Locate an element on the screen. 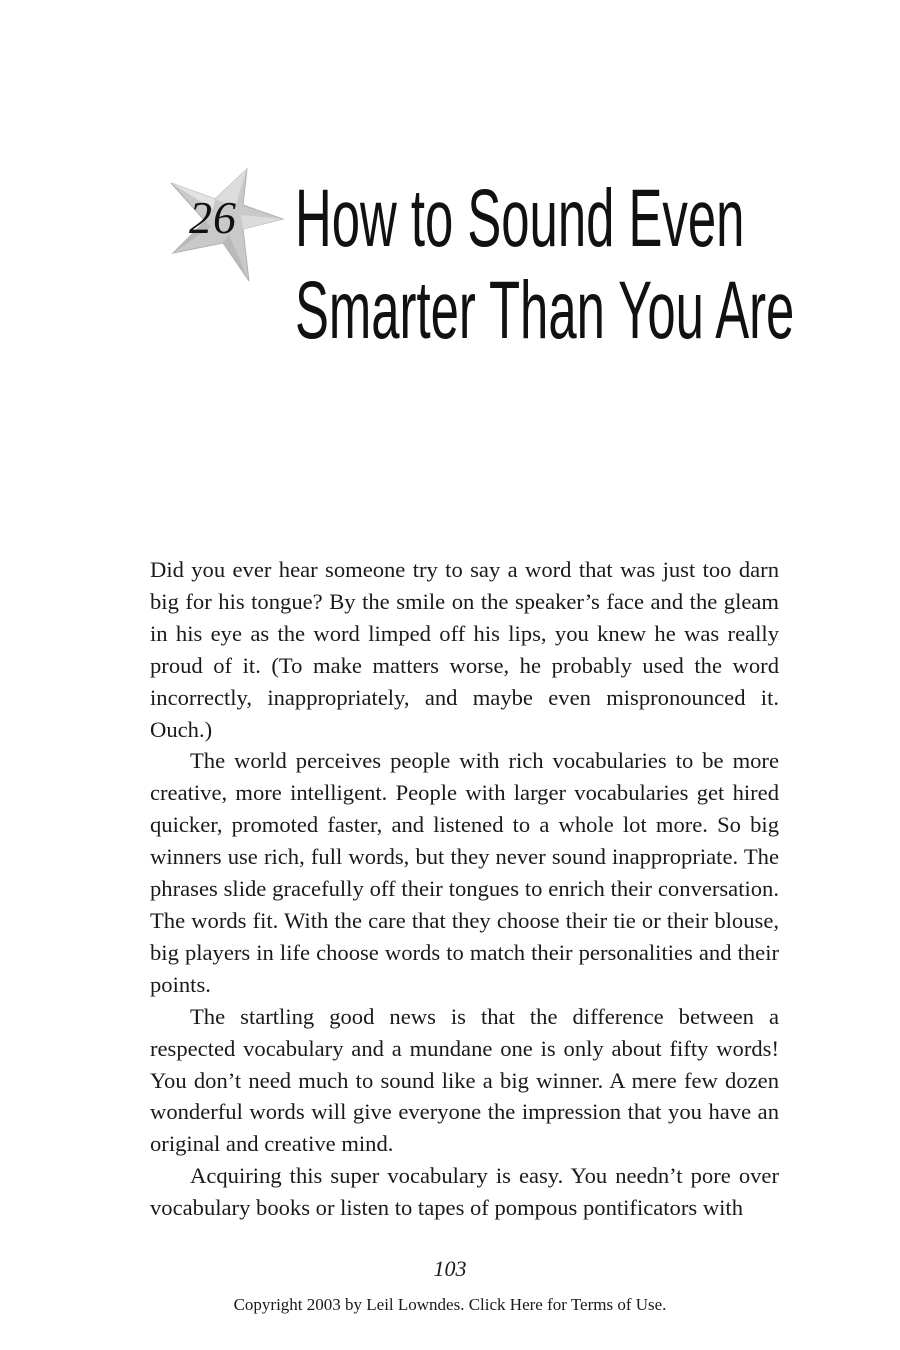 The image size is (900, 1350). chapter-title: How to Sound Even Smarter Than You Are is located at coordinates (544, 265).